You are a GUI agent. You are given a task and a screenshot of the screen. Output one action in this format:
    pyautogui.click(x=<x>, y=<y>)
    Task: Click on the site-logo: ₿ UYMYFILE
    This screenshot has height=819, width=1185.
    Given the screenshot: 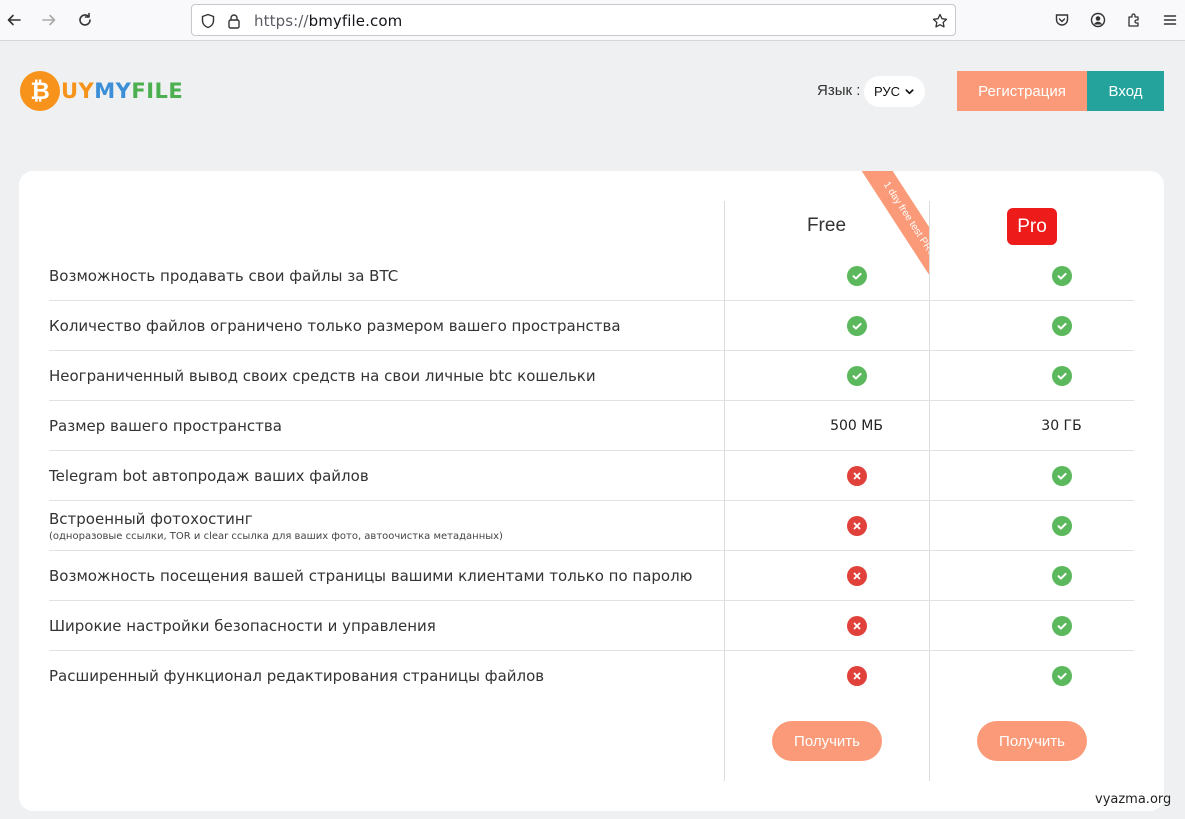 What is the action you would take?
    pyautogui.click(x=101, y=91)
    